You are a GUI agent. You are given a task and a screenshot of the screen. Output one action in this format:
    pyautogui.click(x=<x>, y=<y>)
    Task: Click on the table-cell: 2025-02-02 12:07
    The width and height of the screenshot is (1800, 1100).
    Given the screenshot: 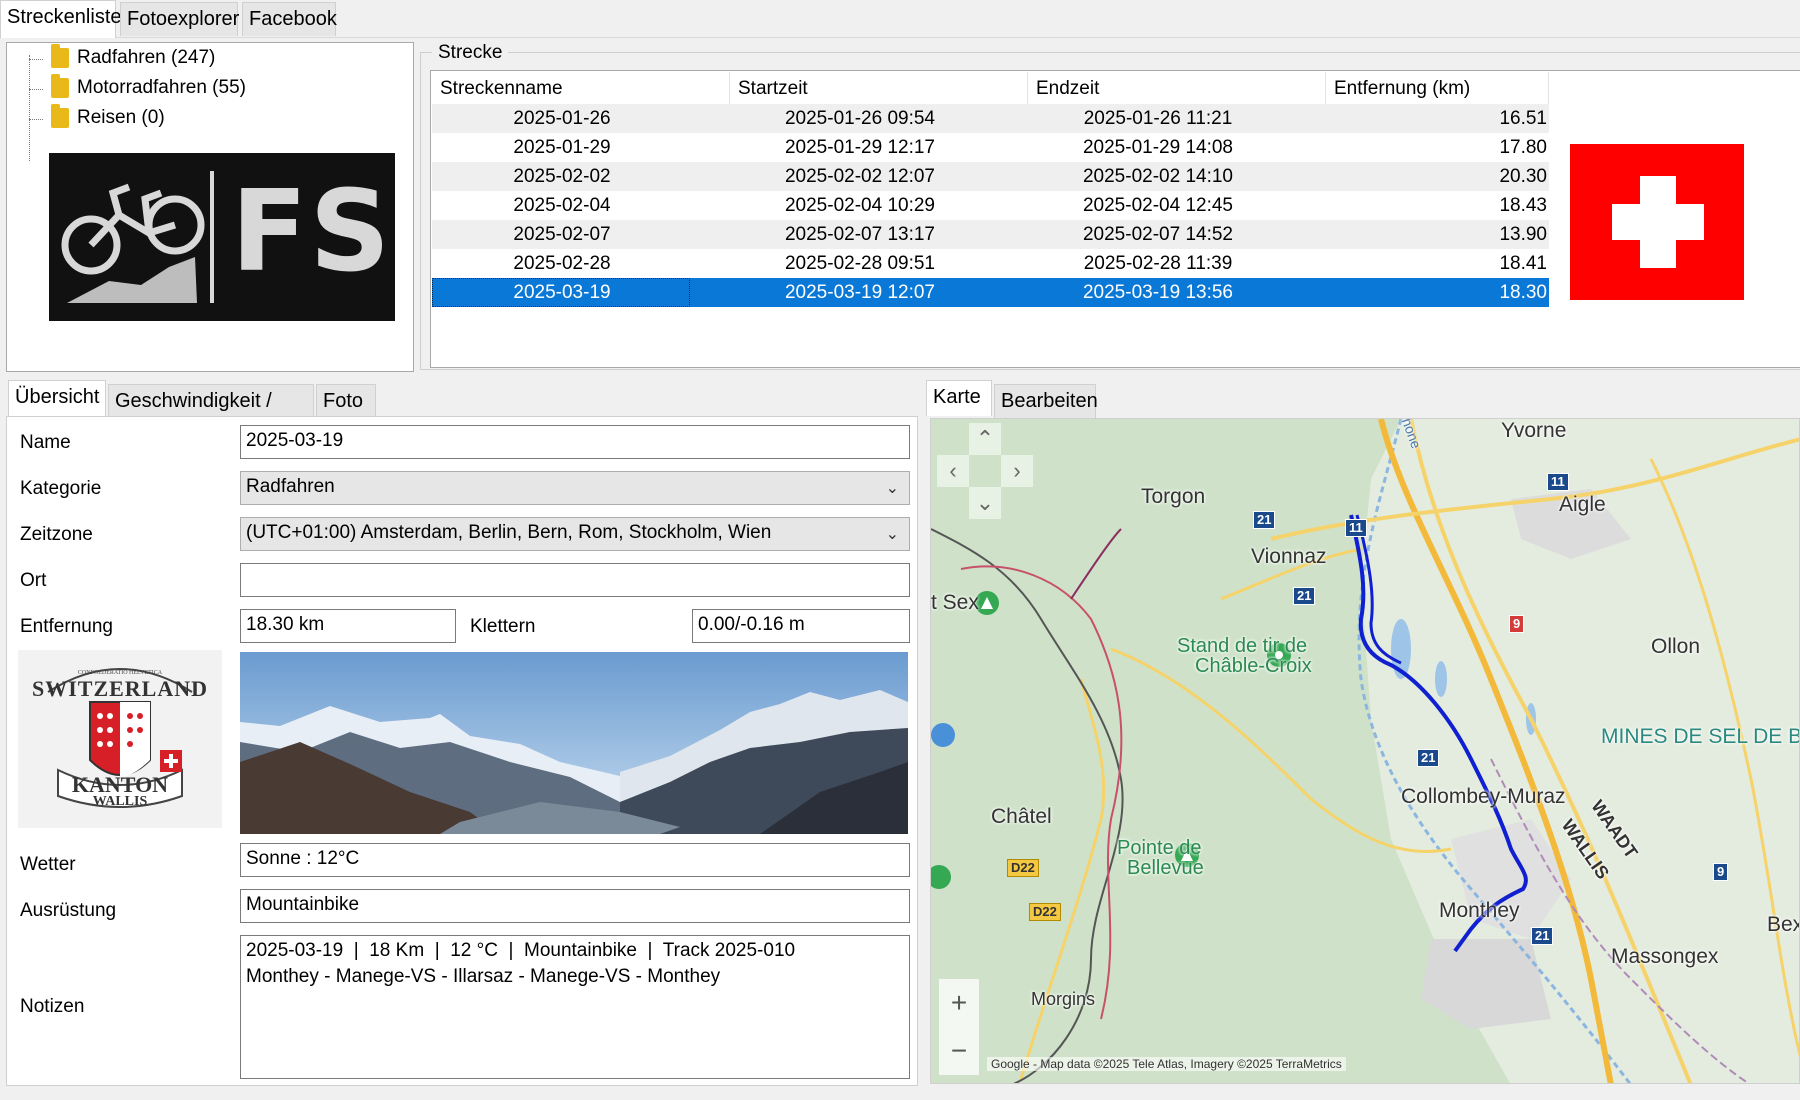 What is the action you would take?
    pyautogui.click(x=859, y=176)
    